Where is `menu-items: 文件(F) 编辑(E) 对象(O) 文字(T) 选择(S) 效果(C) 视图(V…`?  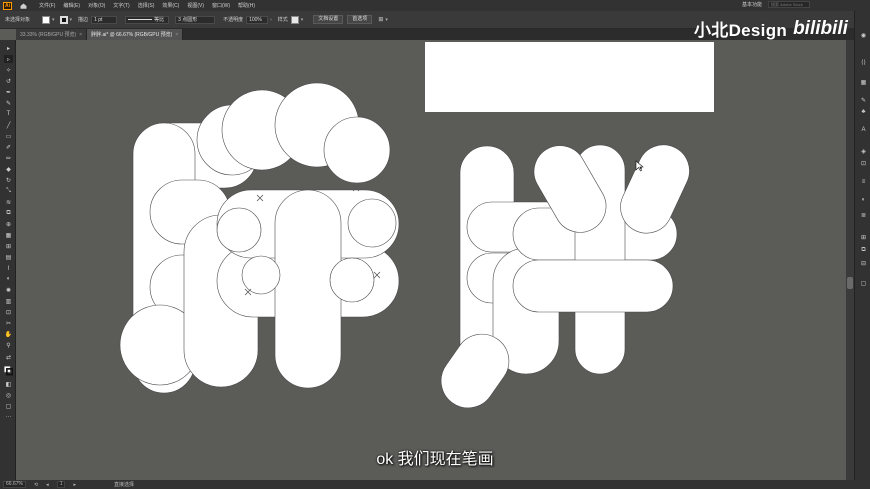
menu-items: 文件(F) 编辑(E) 对象(O) 文字(T) 选择(S) 效果(C) 视图(V… is located at coordinates (151, 5).